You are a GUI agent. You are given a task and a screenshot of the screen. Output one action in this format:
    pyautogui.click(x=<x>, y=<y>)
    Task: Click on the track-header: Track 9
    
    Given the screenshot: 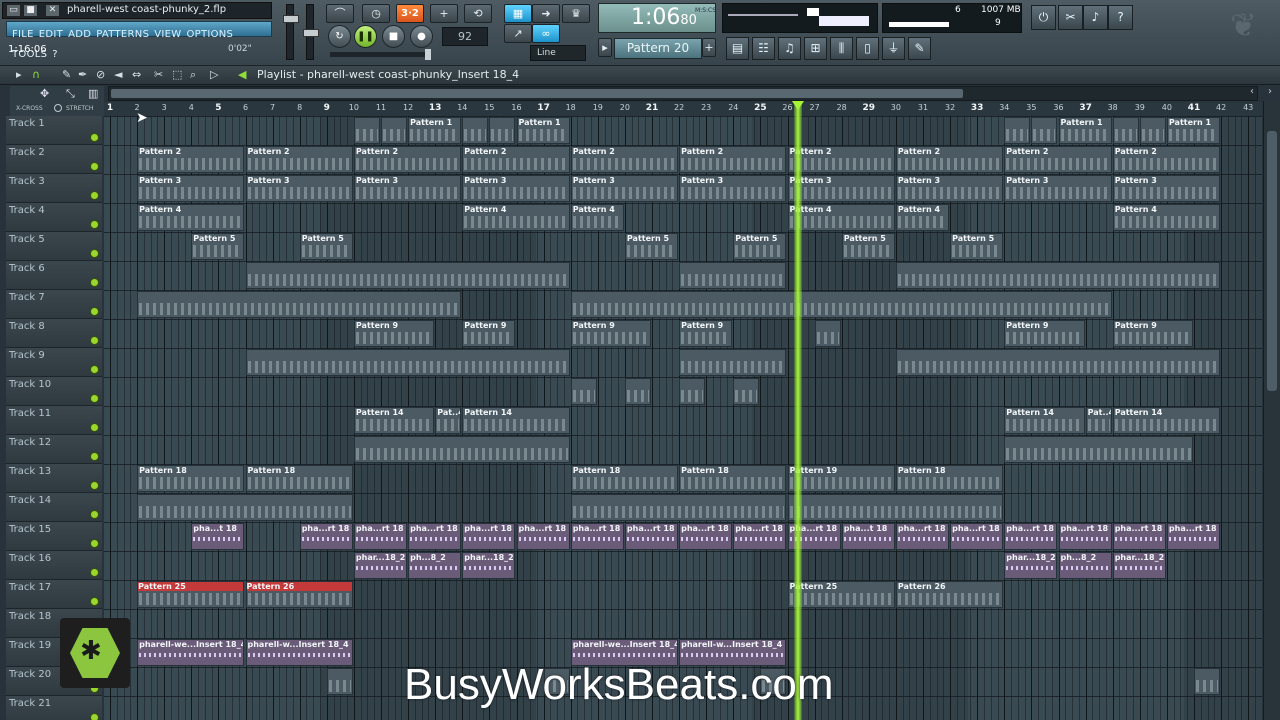 What is the action you would take?
    pyautogui.click(x=54, y=362)
    